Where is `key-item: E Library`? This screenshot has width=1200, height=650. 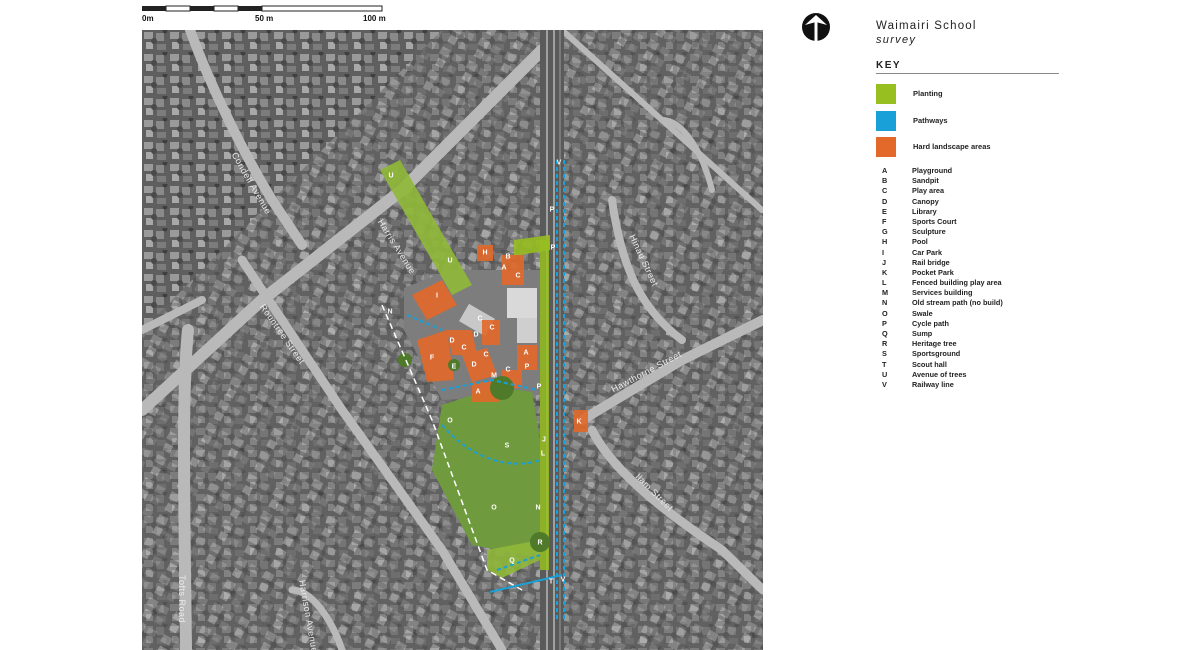 key-item: E Library is located at coordinates (982, 212).